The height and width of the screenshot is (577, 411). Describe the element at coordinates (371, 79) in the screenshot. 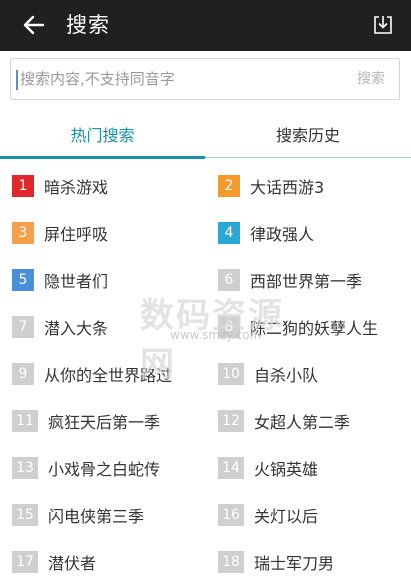

I see `search-button: 搜索` at that location.